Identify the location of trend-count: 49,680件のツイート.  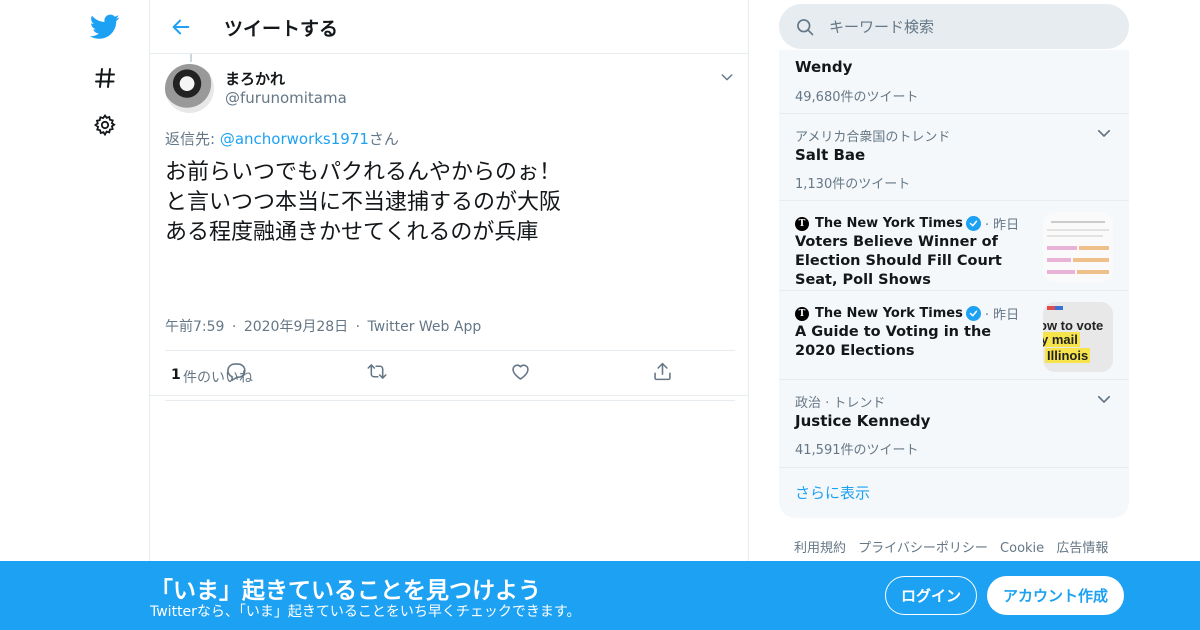
(857, 97).